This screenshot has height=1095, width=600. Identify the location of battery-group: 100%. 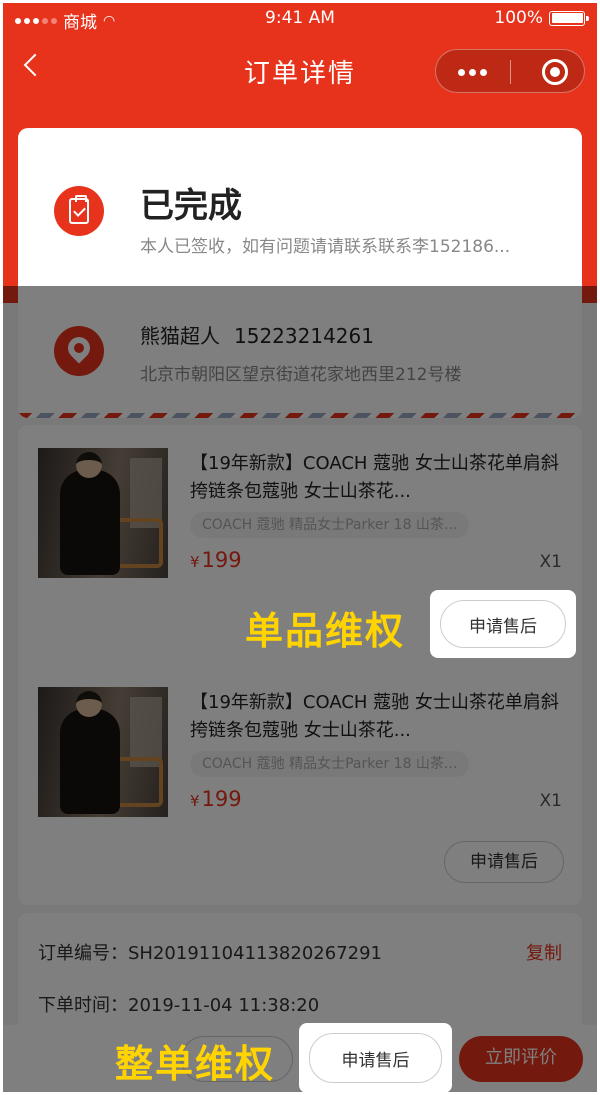
(541, 18).